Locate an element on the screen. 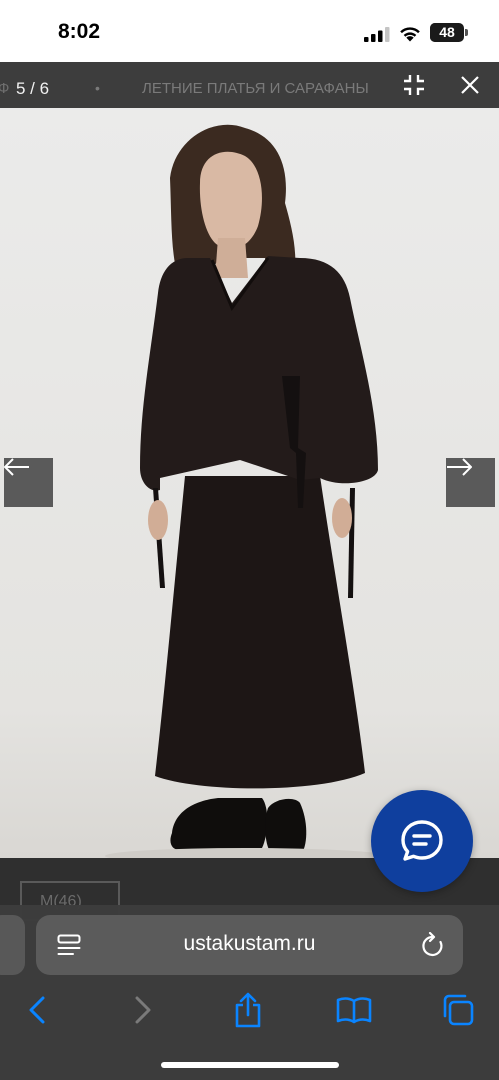 This screenshot has height=1080, width=499. address-bar: ustakustam.ru is located at coordinates (249, 945).